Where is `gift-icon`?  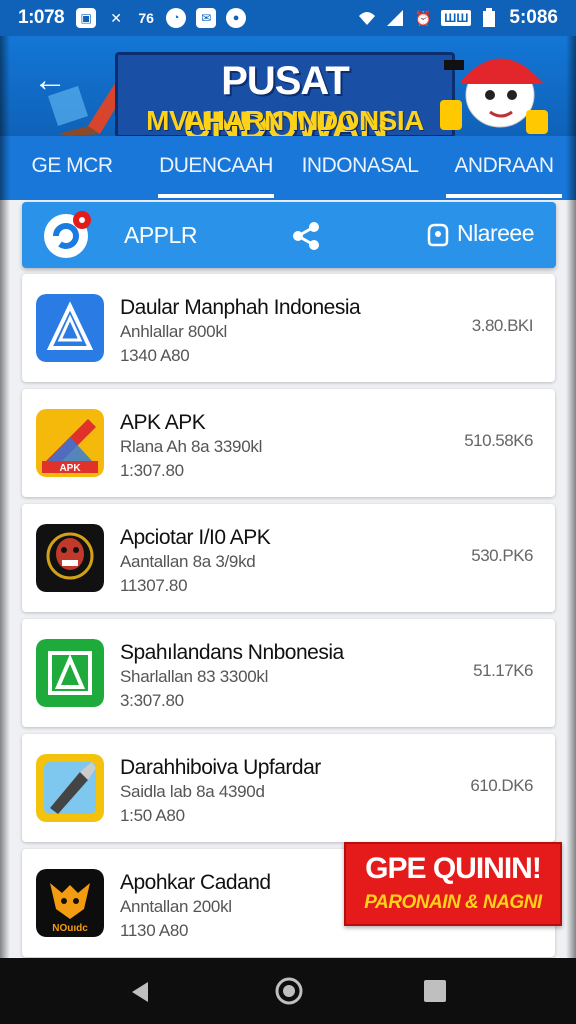
gift-icon is located at coordinates (438, 234).